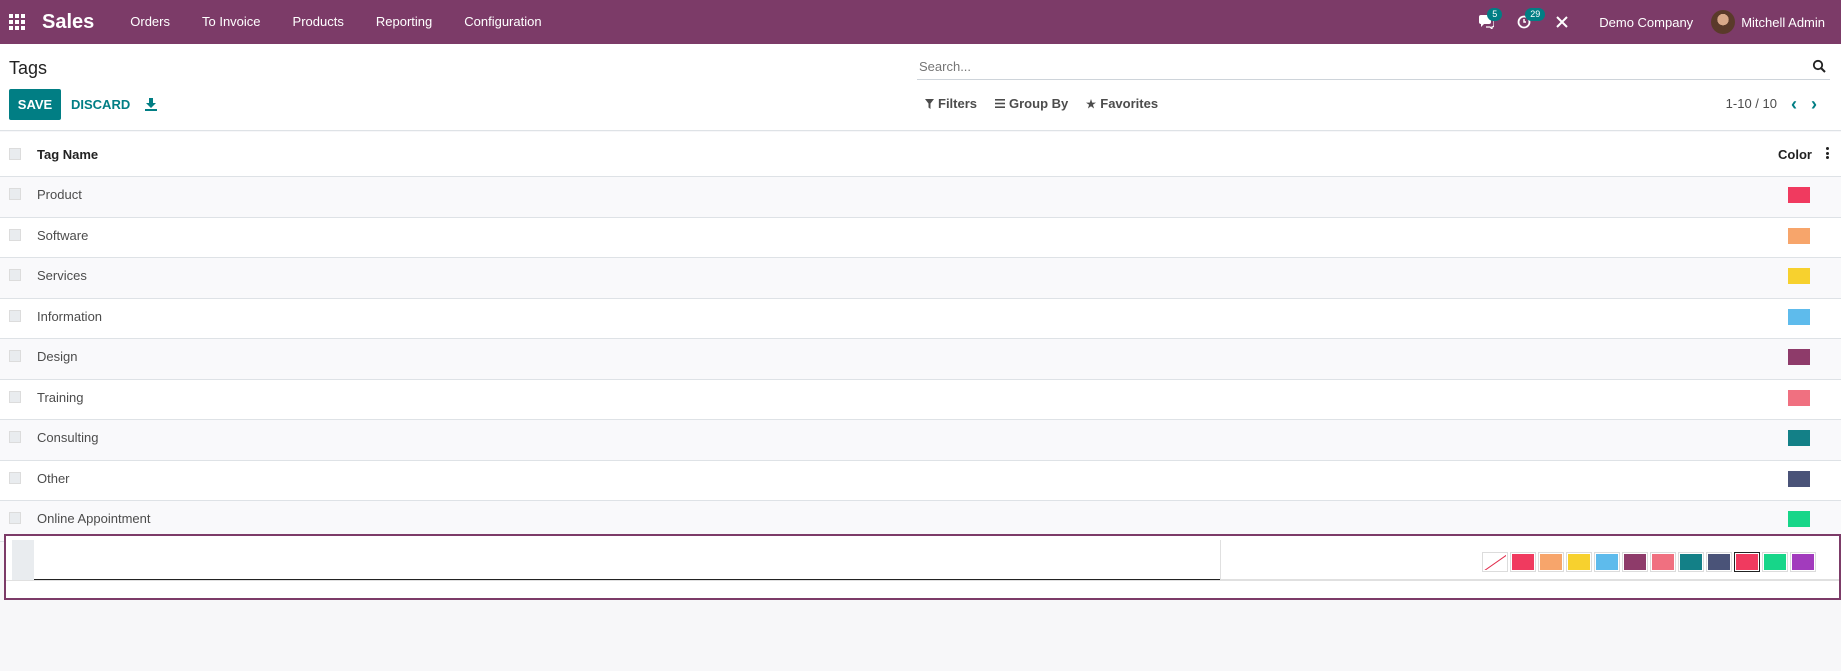 This screenshot has height=671, width=1841. What do you see at coordinates (1039, 103) in the screenshot?
I see `groupby-label: Group By` at bounding box center [1039, 103].